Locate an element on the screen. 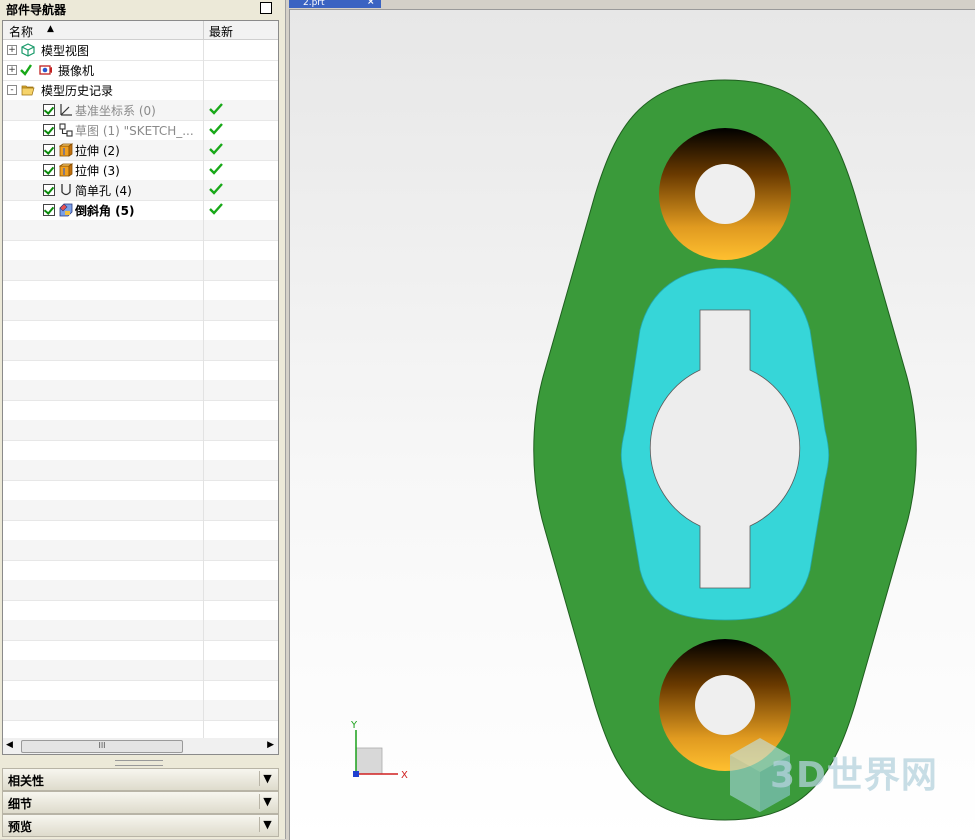 Image resolution: width=975 pixels, height=840 pixels. tree-node-label: 简单孔 (4) is located at coordinates (103, 191).